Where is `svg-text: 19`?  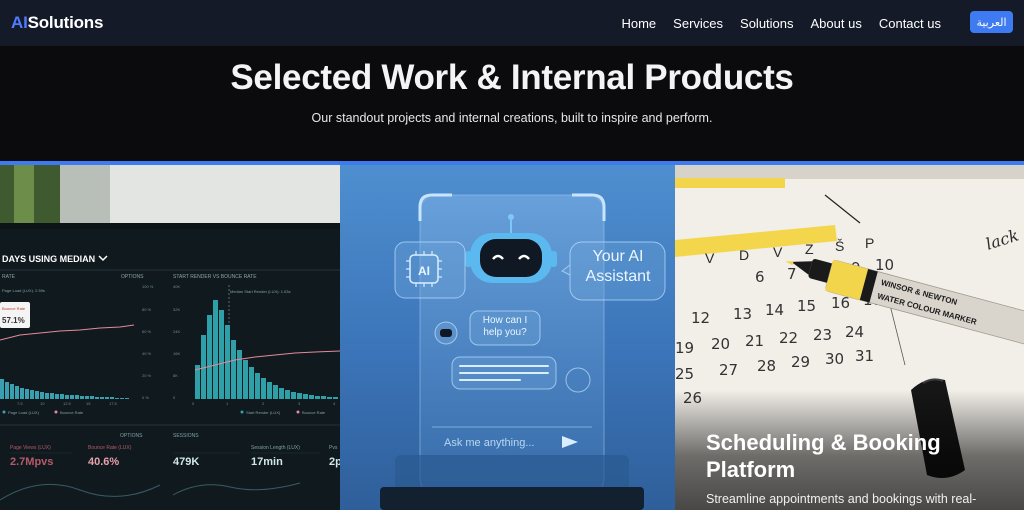
svg-text: 19 is located at coordinates (684, 348).